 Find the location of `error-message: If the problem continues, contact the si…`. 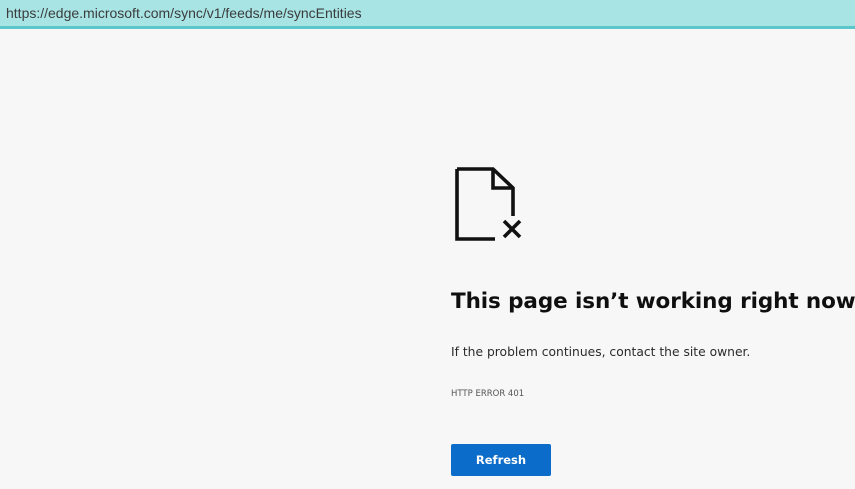

error-message: If the problem continues, contact the si… is located at coordinates (601, 352).